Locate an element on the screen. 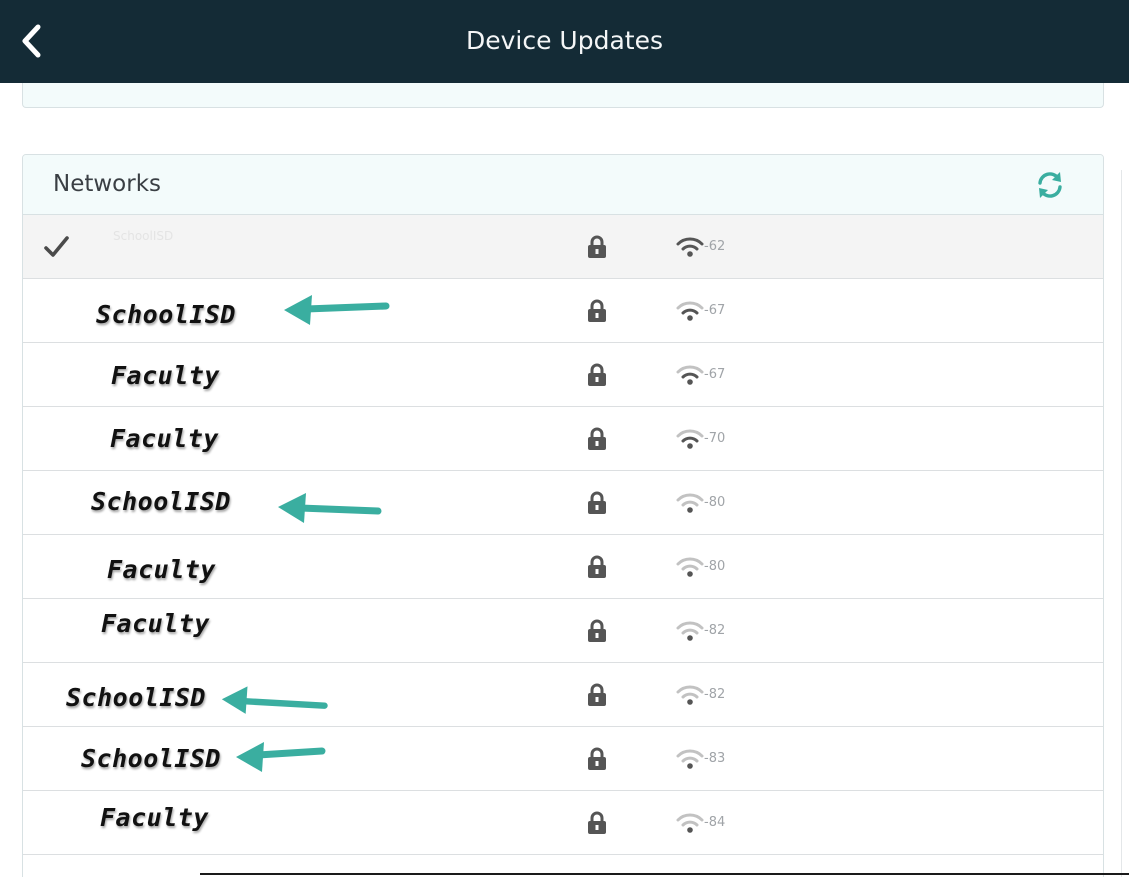 Image resolution: width=1129 pixels, height=877 pixels. network-row: SchoolISD -80 is located at coordinates (563, 503).